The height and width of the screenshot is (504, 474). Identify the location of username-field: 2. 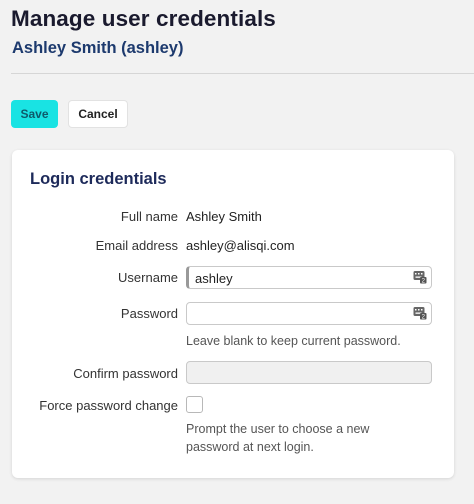
(309, 277).